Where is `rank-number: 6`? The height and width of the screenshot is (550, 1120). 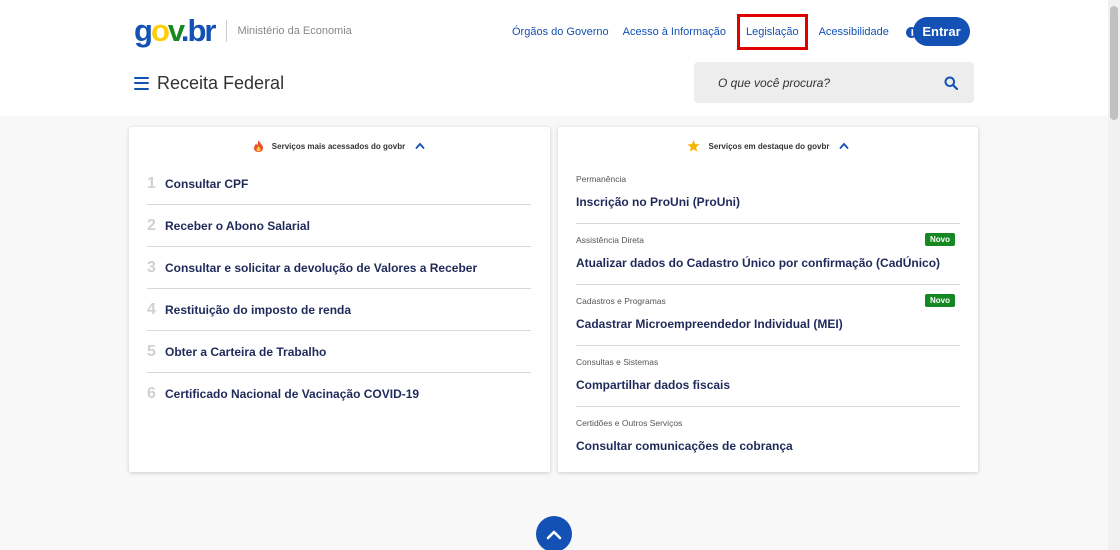
rank-number: 6 is located at coordinates (151, 393).